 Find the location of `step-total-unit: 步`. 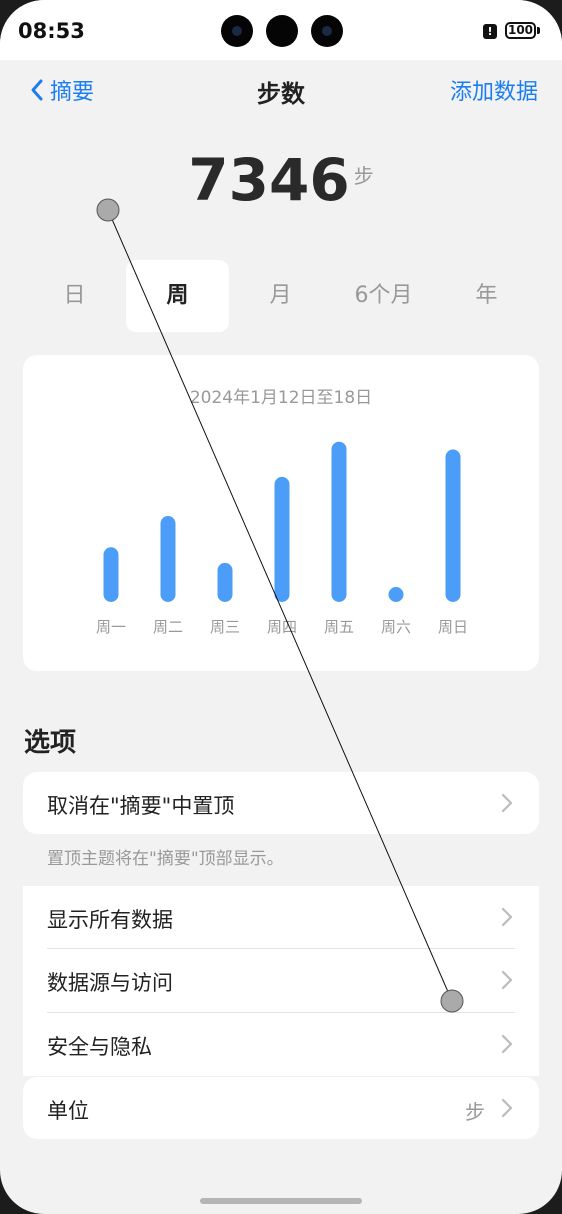

step-total-unit: 步 is located at coordinates (363, 176).